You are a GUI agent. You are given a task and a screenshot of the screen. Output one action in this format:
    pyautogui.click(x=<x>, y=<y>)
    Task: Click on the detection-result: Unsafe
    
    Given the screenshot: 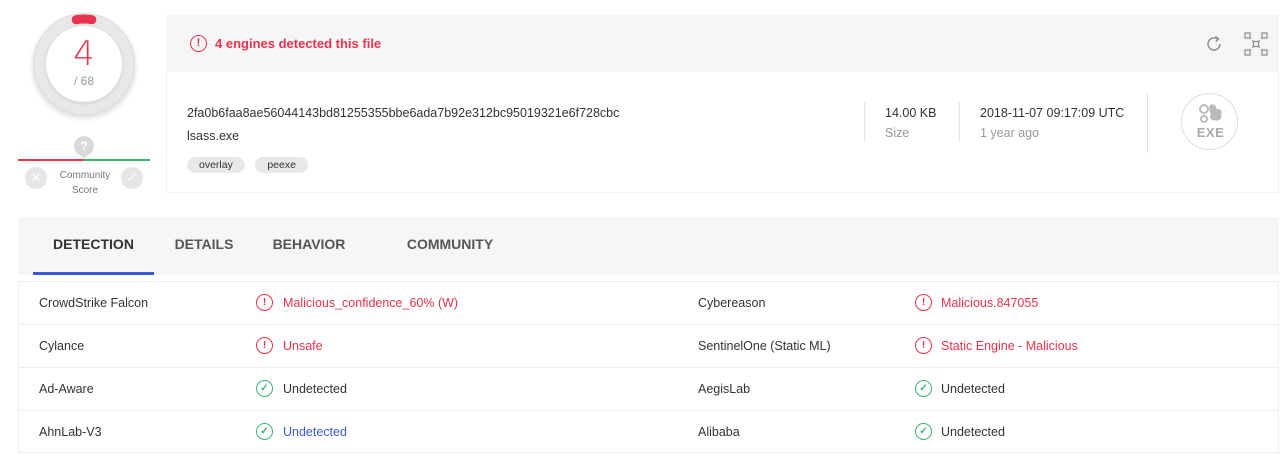 What is the action you would take?
    pyautogui.click(x=303, y=346)
    